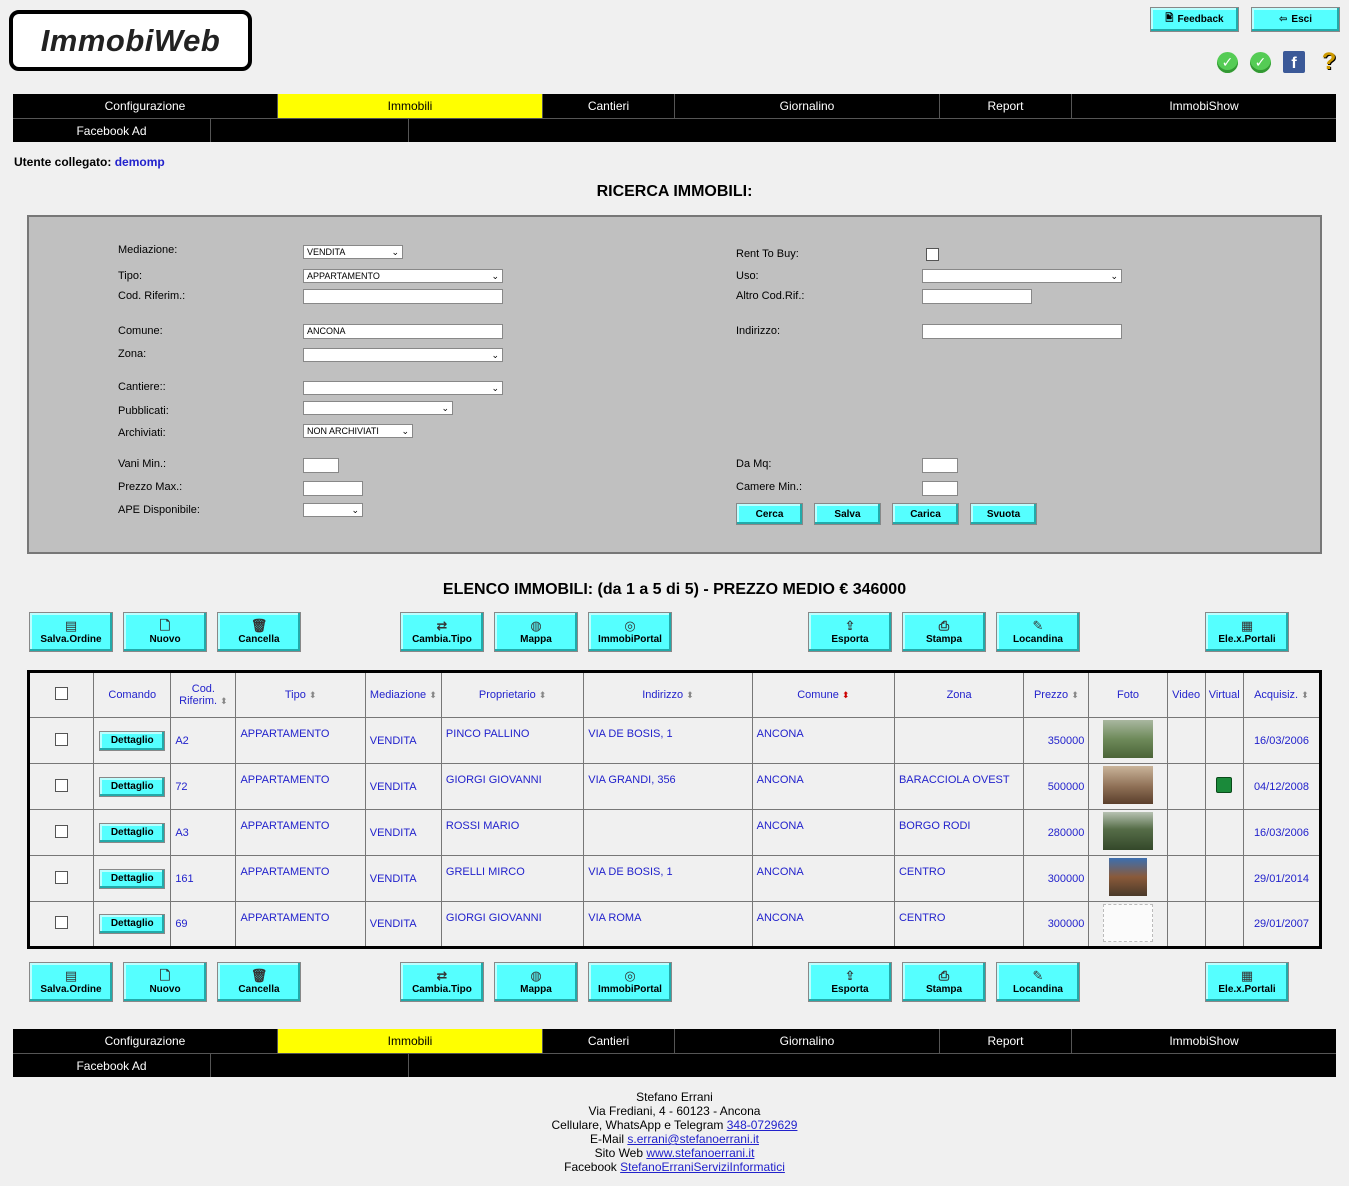 The image size is (1349, 1186). I want to click on sort-active-icon: ⬍, so click(846, 695).